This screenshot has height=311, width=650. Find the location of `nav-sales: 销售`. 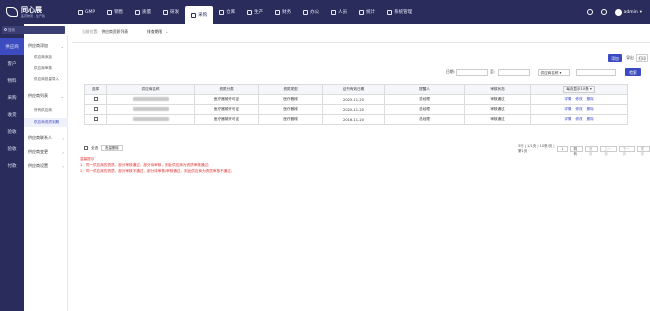

nav-sales: 销售 is located at coordinates (115, 12).